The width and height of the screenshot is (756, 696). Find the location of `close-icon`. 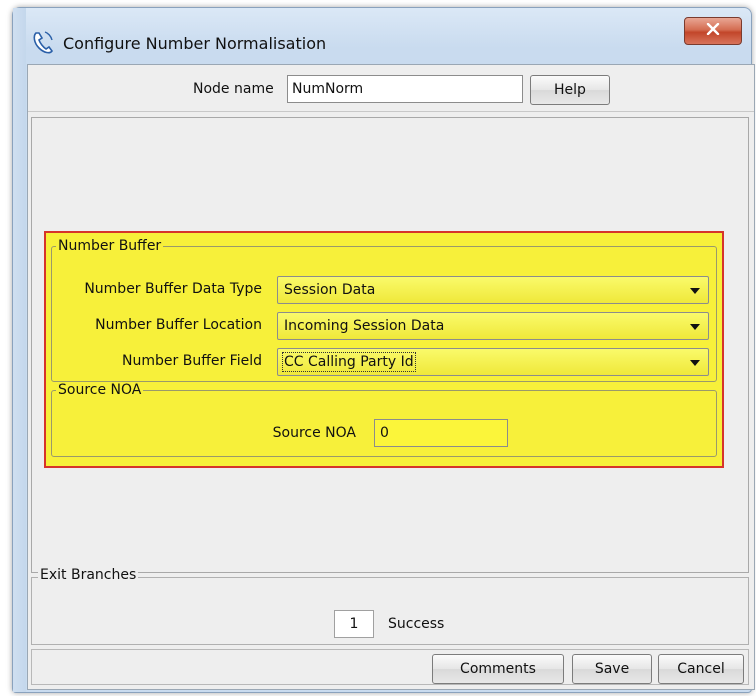

close-icon is located at coordinates (713, 30).